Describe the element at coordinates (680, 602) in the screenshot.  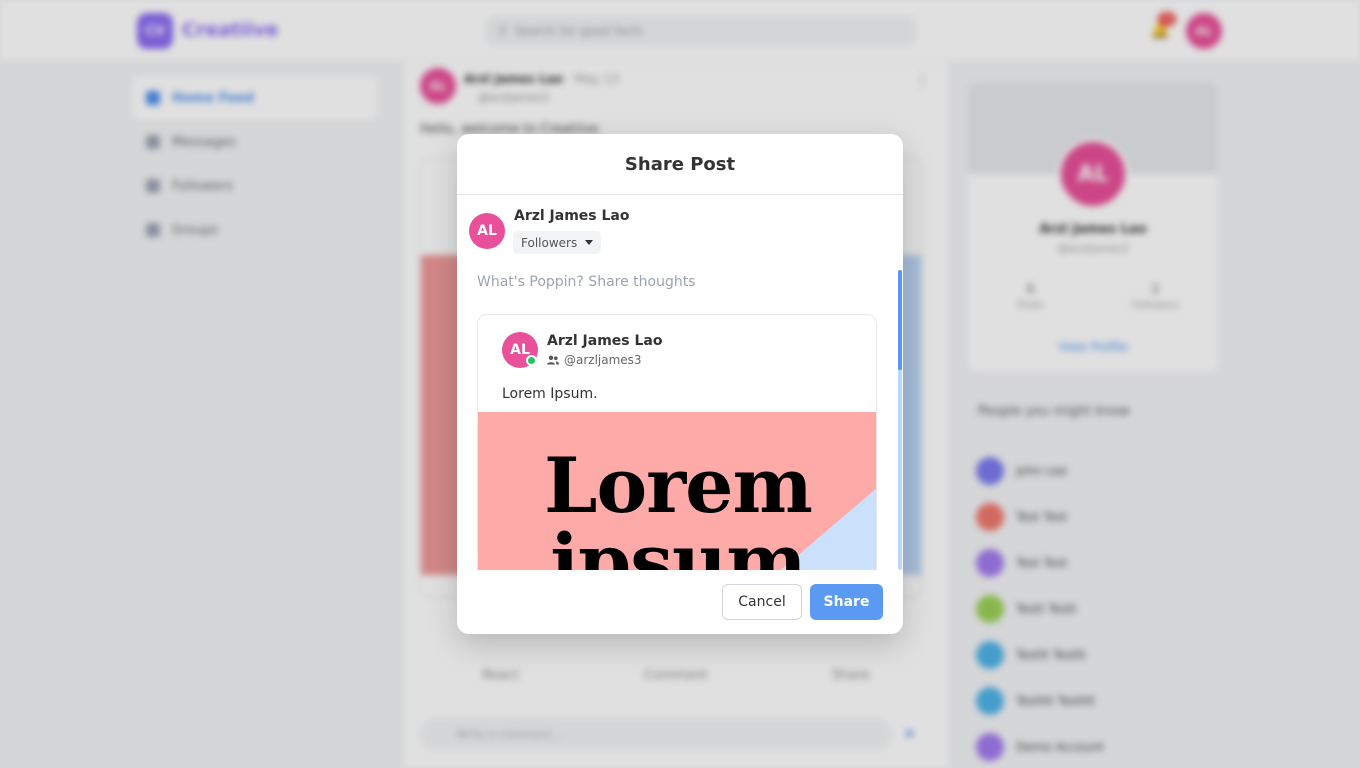
I see `modal-footer: Cancel Share` at that location.